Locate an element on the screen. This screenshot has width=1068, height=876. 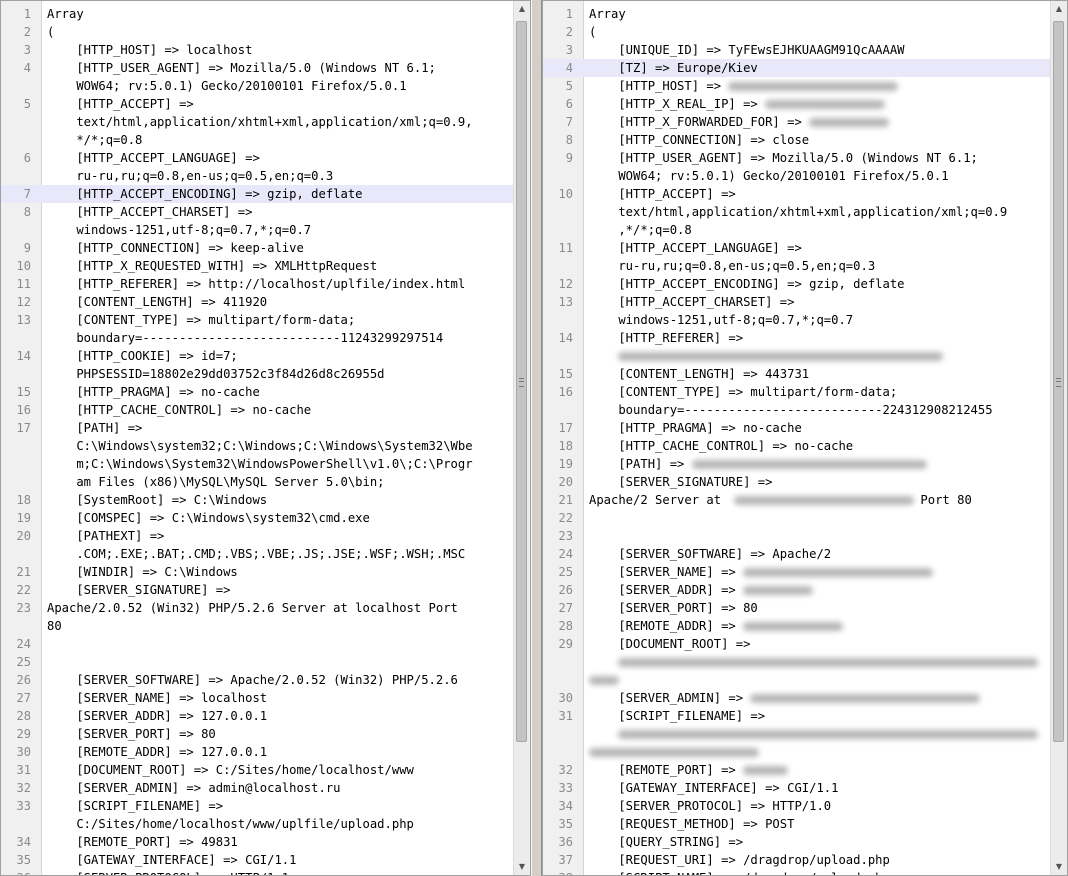
code-line: 37 [REQUEST_URI] => /dragdrop/upload.php is located at coordinates (797, 860).